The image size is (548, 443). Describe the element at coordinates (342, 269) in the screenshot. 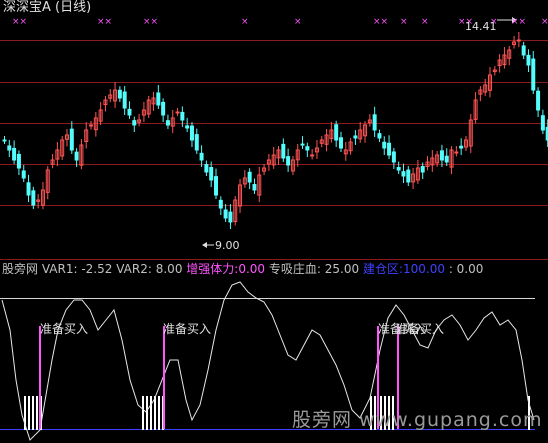

I see `f4-value: 25.00` at that location.